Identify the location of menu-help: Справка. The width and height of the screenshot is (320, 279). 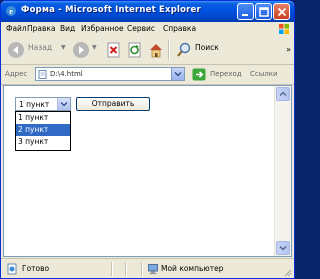
(179, 28).